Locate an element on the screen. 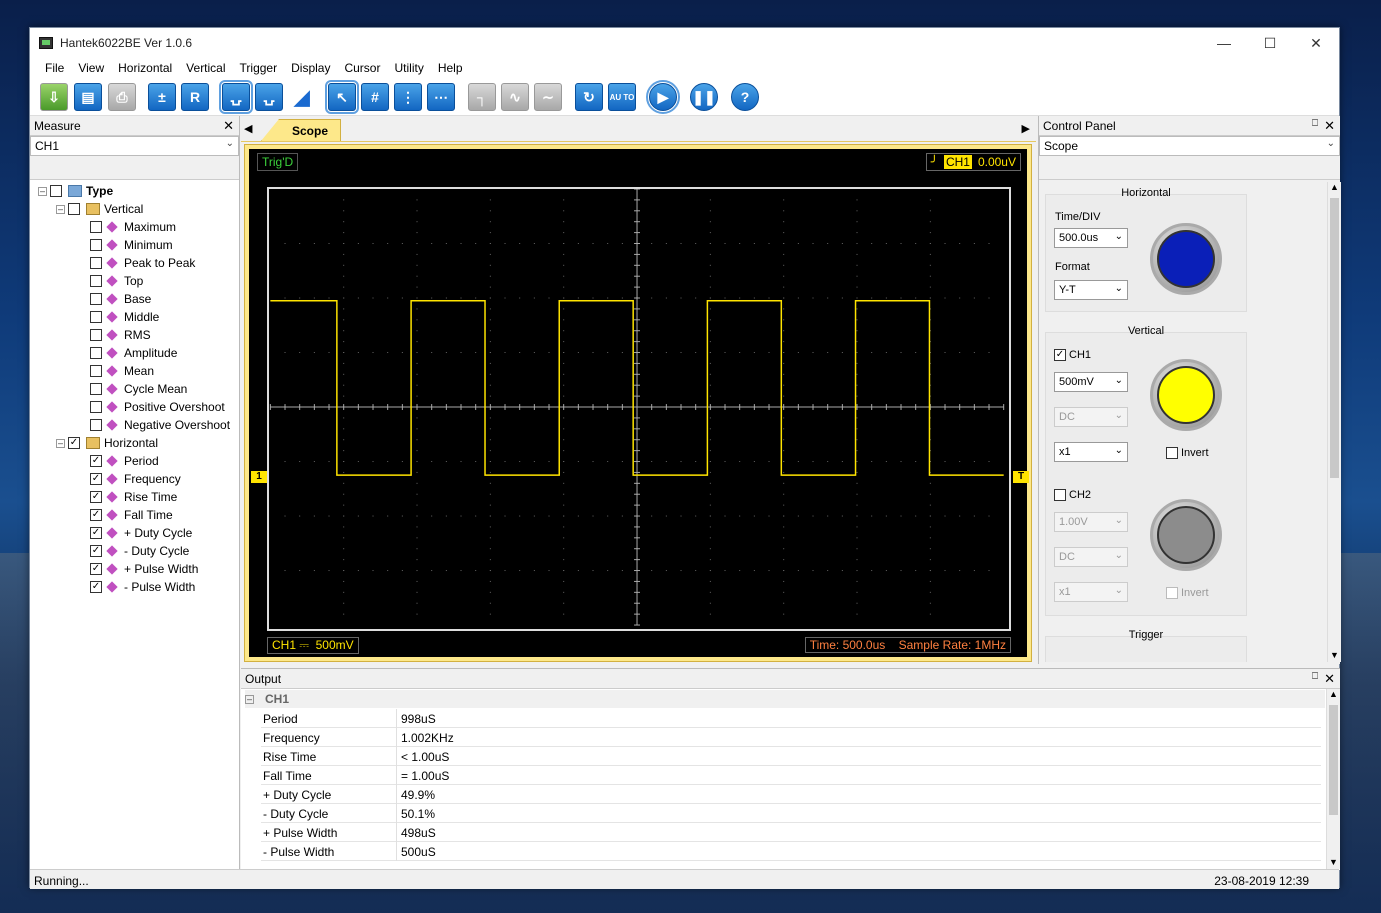 The image size is (1381, 913). scroll-thumb is located at coordinates (1333, 760).